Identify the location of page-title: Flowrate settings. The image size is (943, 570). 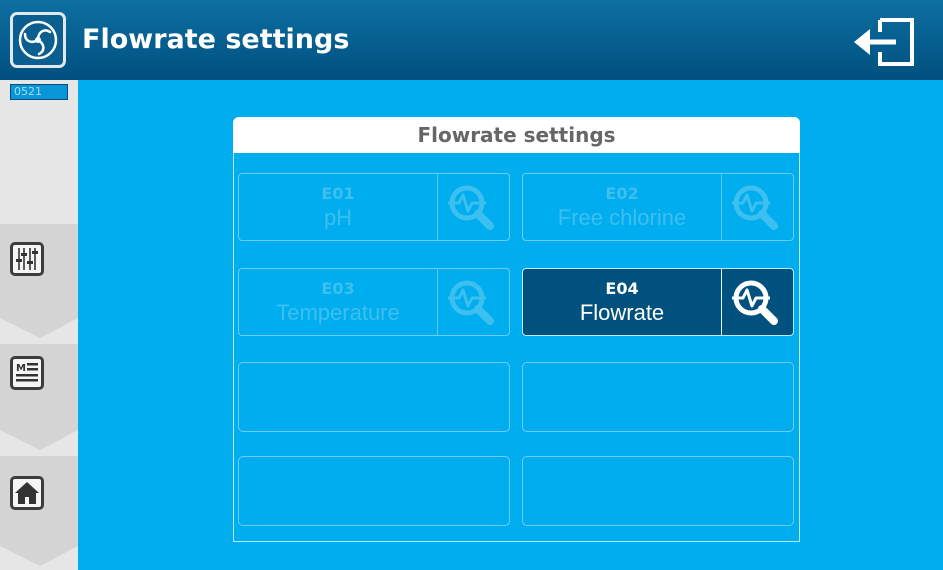
(216, 39).